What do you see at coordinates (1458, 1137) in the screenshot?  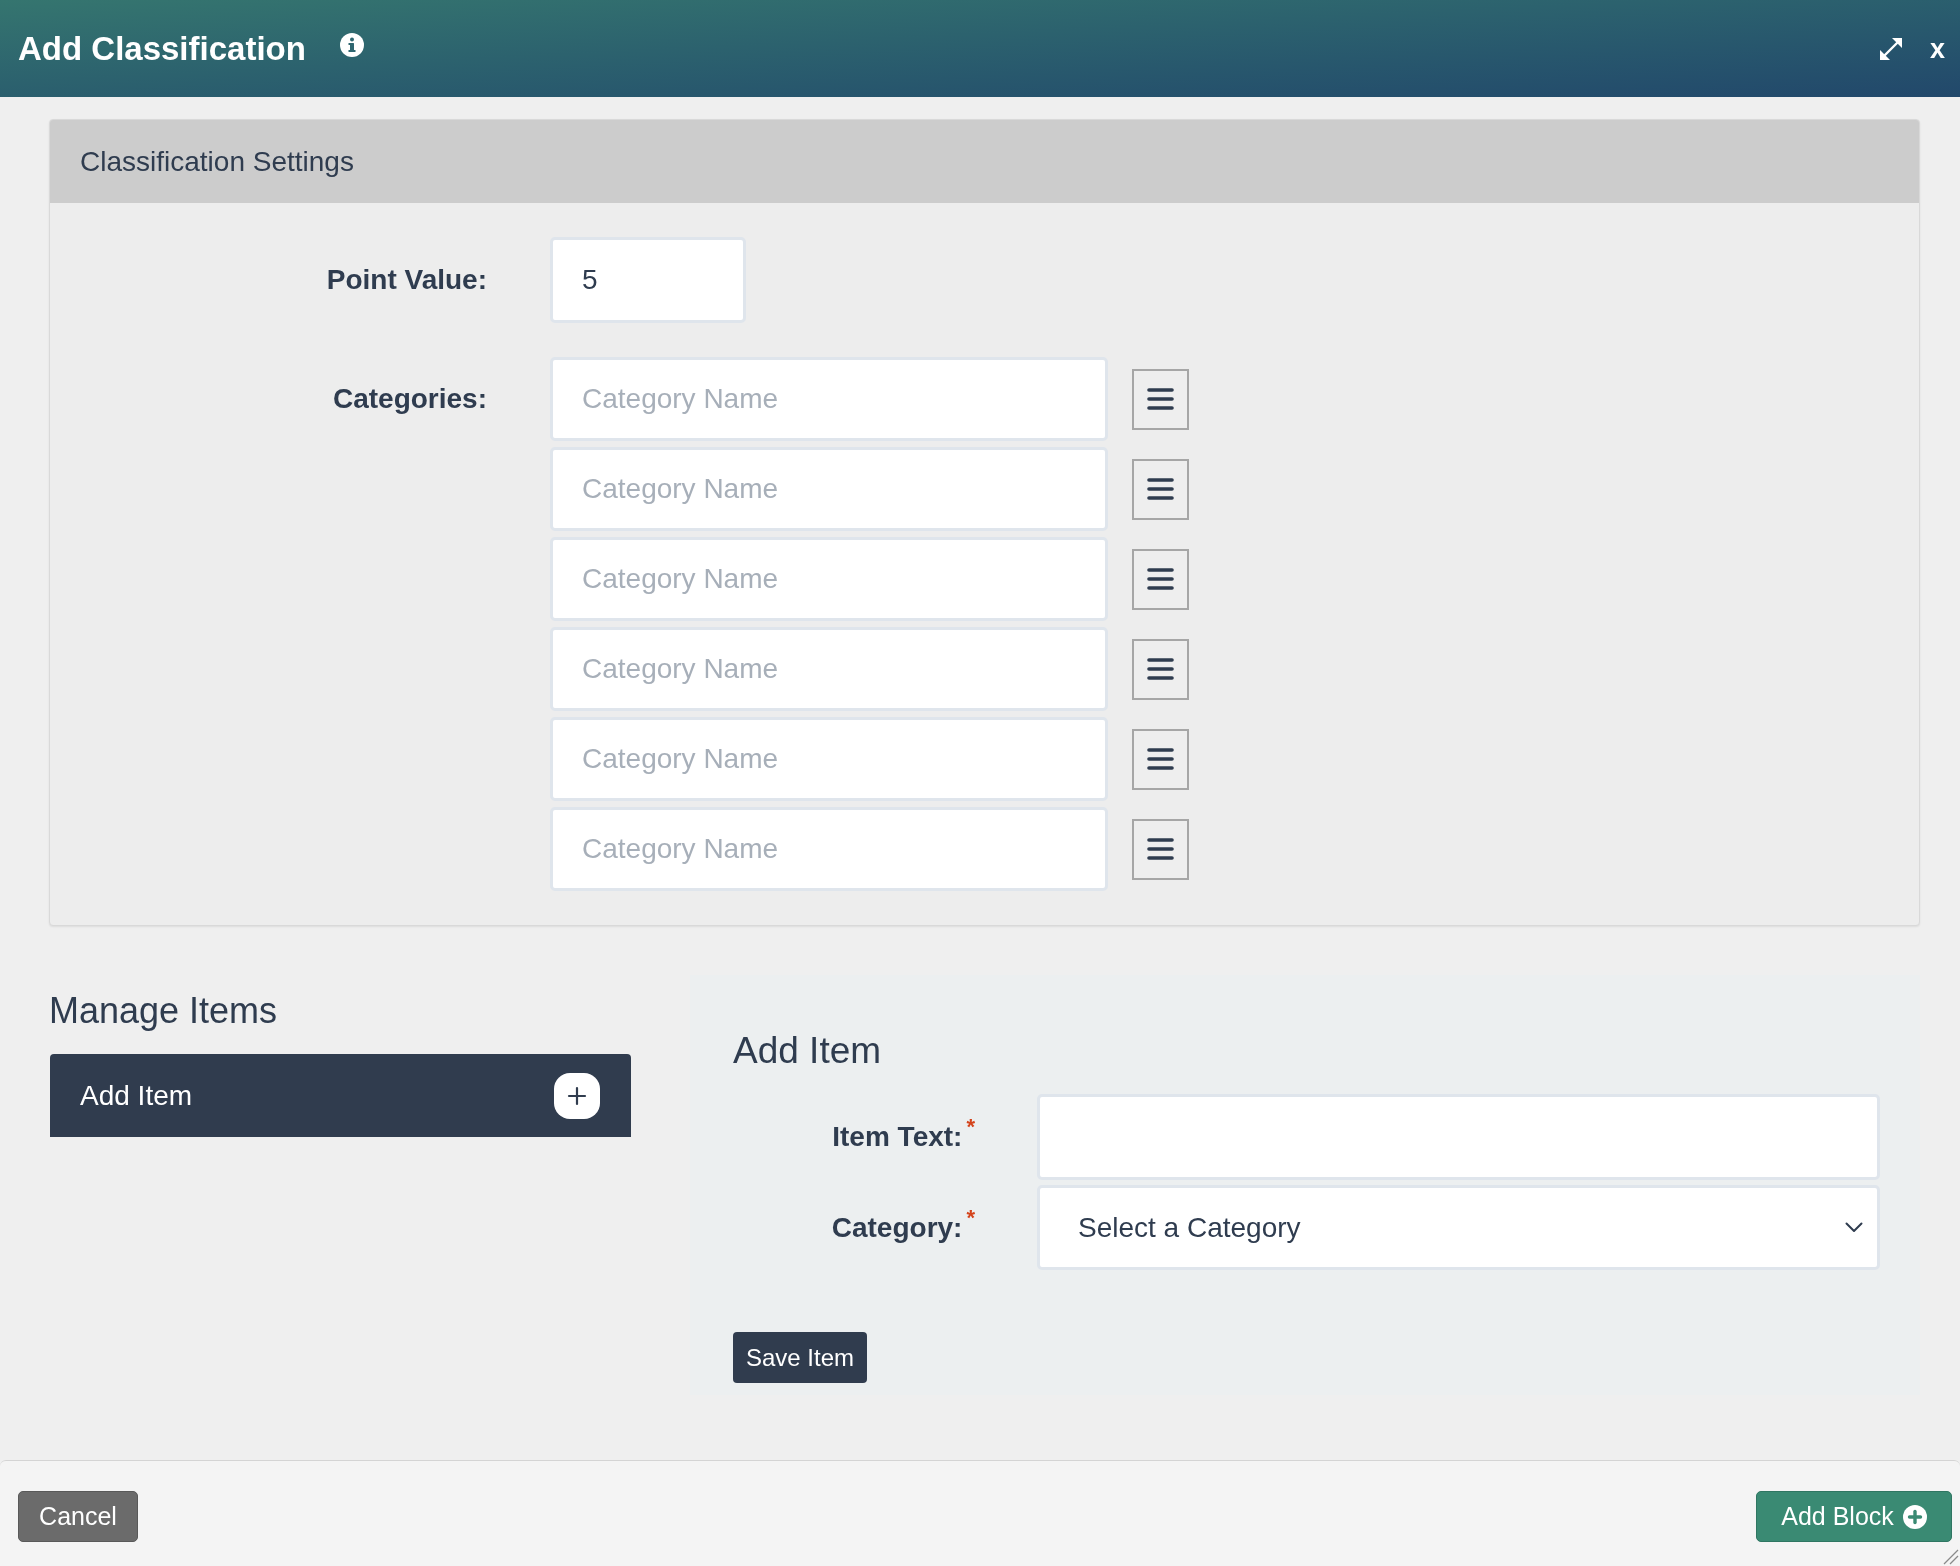 I see `item-text-field` at bounding box center [1458, 1137].